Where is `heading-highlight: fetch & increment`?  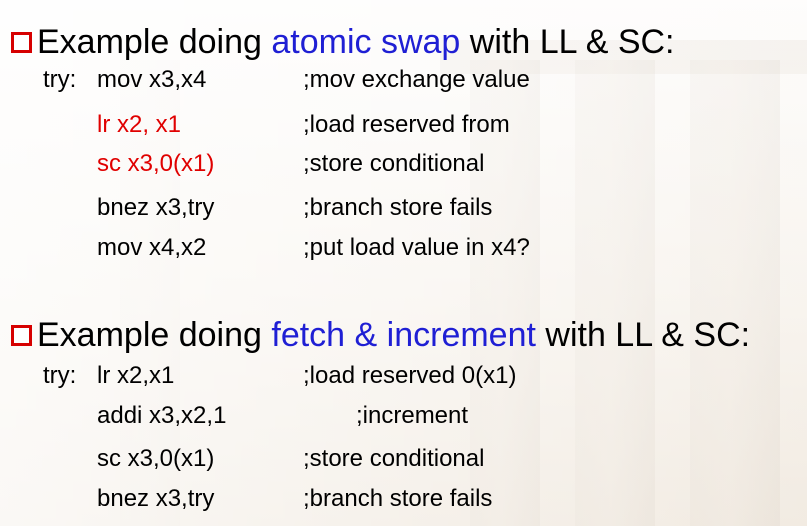 heading-highlight: fetch & increment is located at coordinates (403, 335).